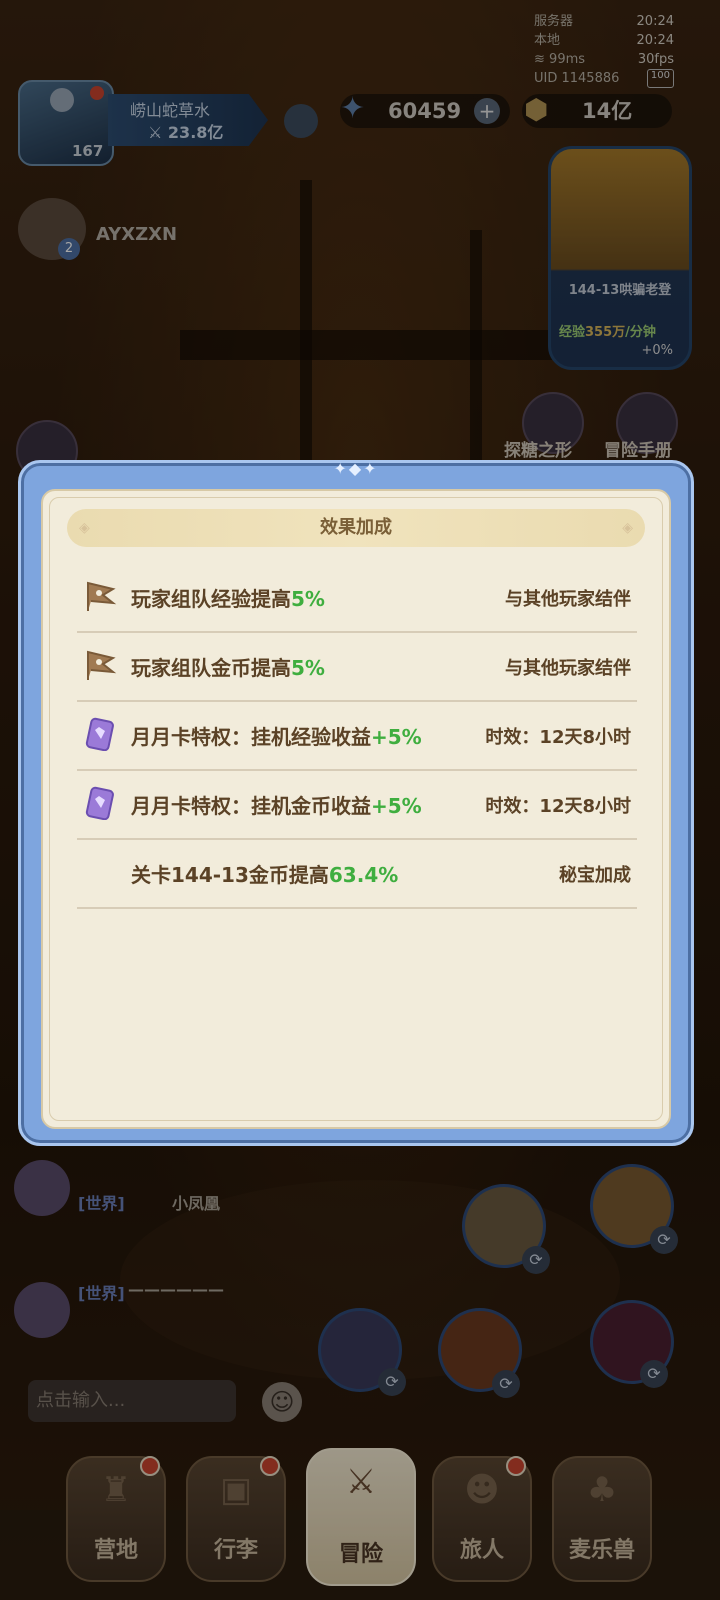 This screenshot has width=720, height=1600. What do you see at coordinates (276, 737) in the screenshot?
I see `bonus-text: 月月卡特权：挂机经验收益+5%` at bounding box center [276, 737].